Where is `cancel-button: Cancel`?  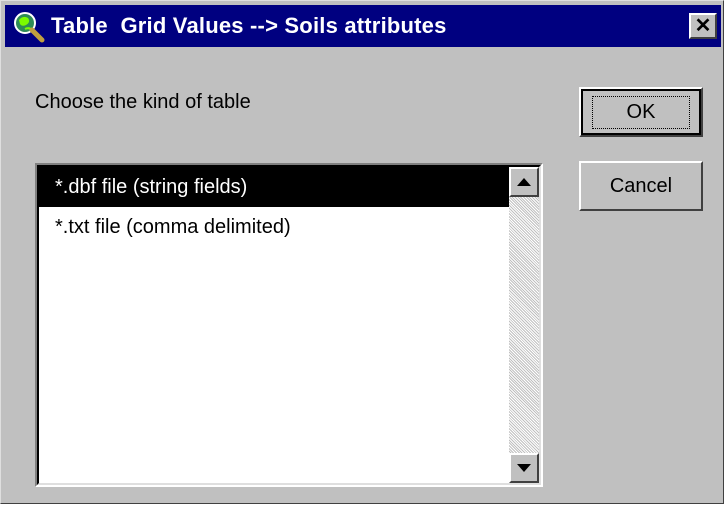
cancel-button: Cancel is located at coordinates (641, 186).